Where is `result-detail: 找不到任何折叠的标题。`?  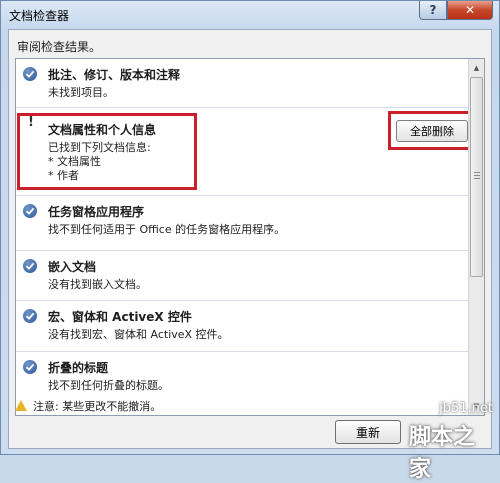
result-detail: 找不到任何折叠的标题。 is located at coordinates (108, 385).